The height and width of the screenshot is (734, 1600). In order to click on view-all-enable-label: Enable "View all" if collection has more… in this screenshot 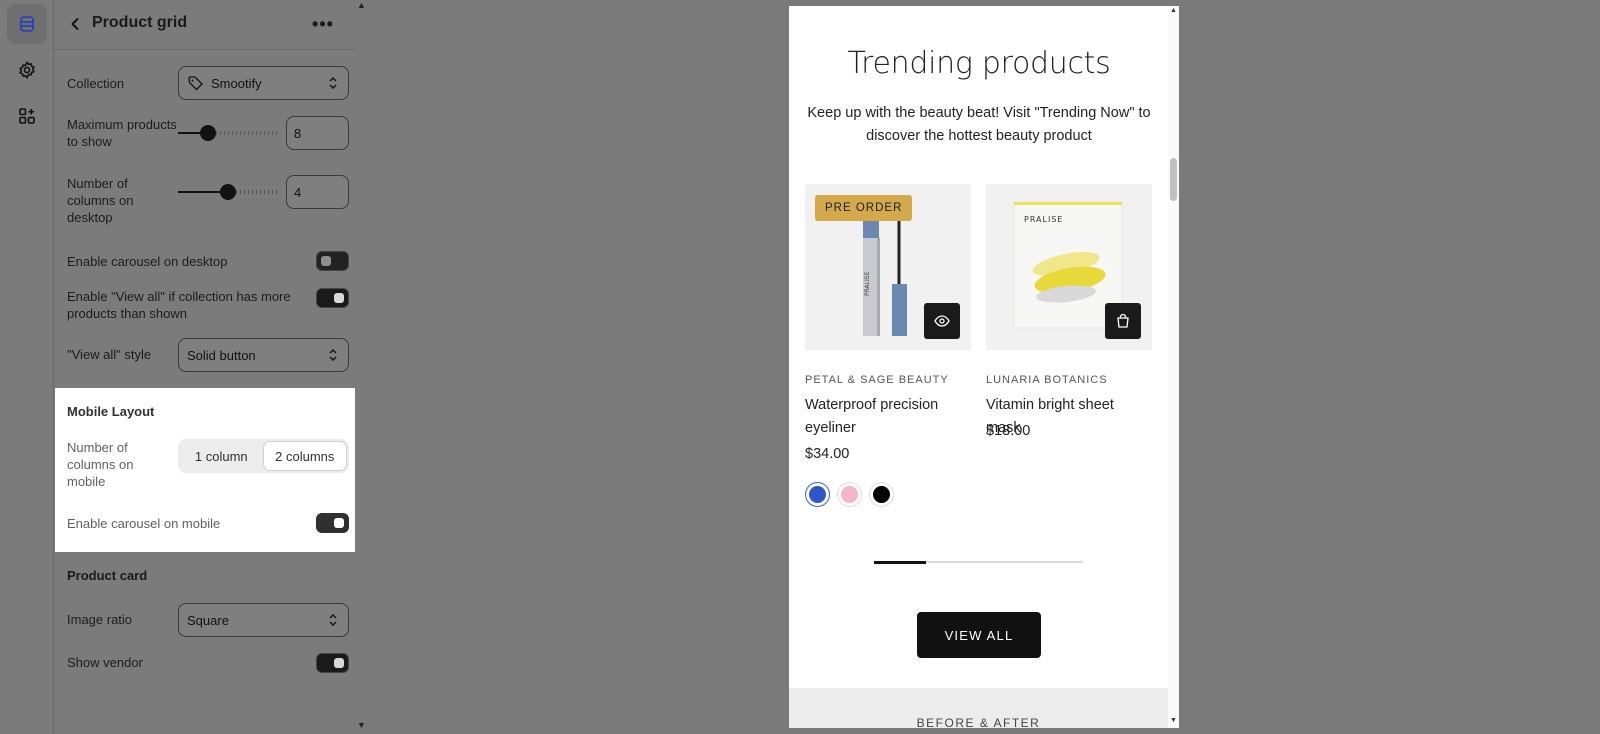, I will do `click(179, 305)`.